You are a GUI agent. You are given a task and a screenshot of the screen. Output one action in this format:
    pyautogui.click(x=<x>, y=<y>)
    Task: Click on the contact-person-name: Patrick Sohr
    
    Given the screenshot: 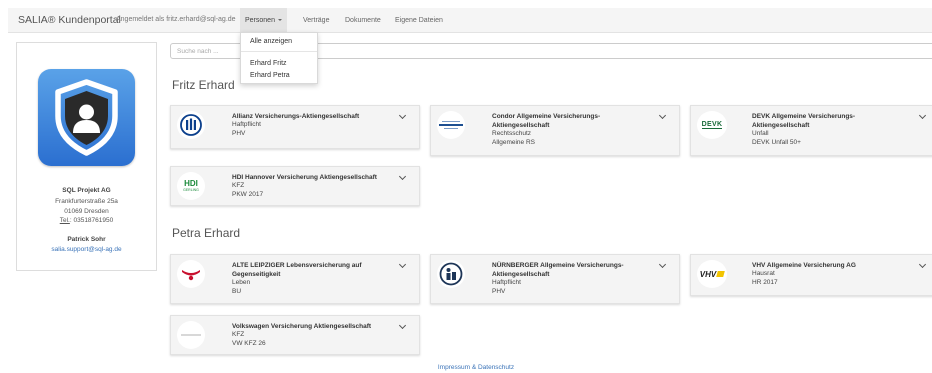 What is the action you would take?
    pyautogui.click(x=86, y=239)
    